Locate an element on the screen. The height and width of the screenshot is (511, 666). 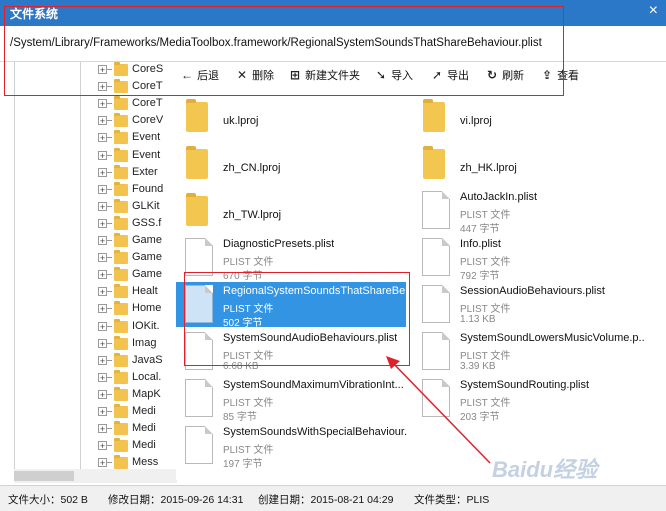
tree-item: + Healt is located at coordinates (137, 292).